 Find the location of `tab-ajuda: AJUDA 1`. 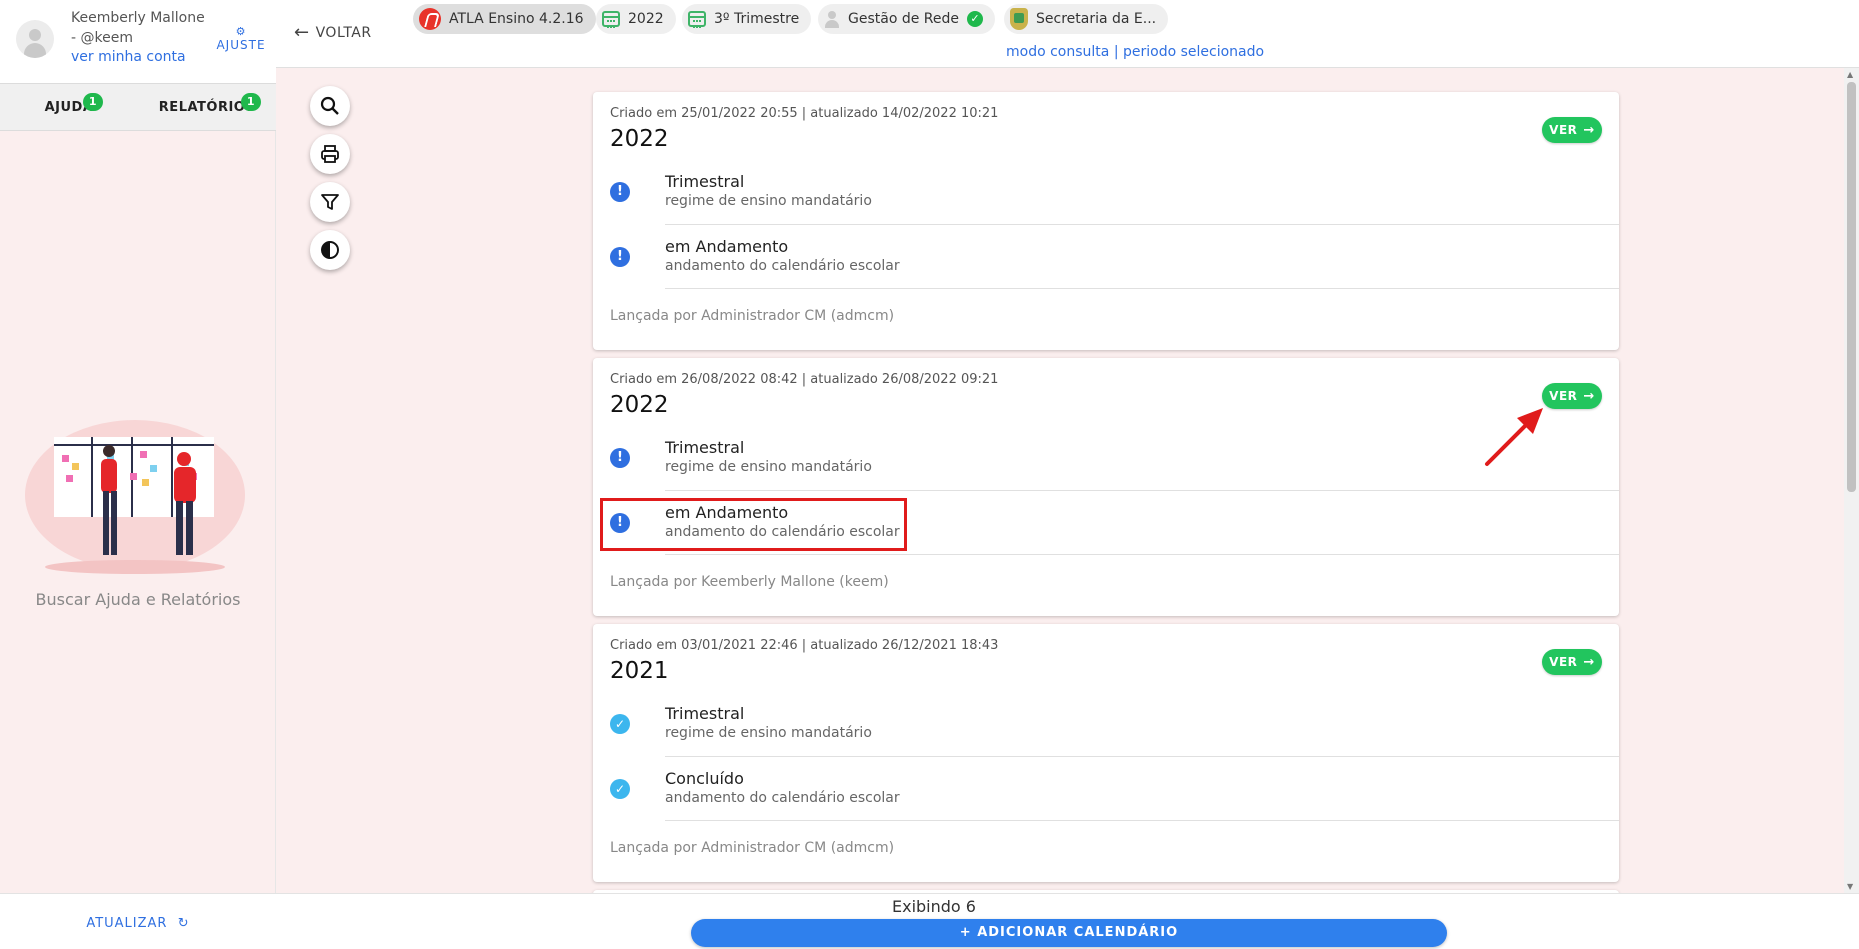

tab-ajuda: AJUDA 1 is located at coordinates (69, 107).